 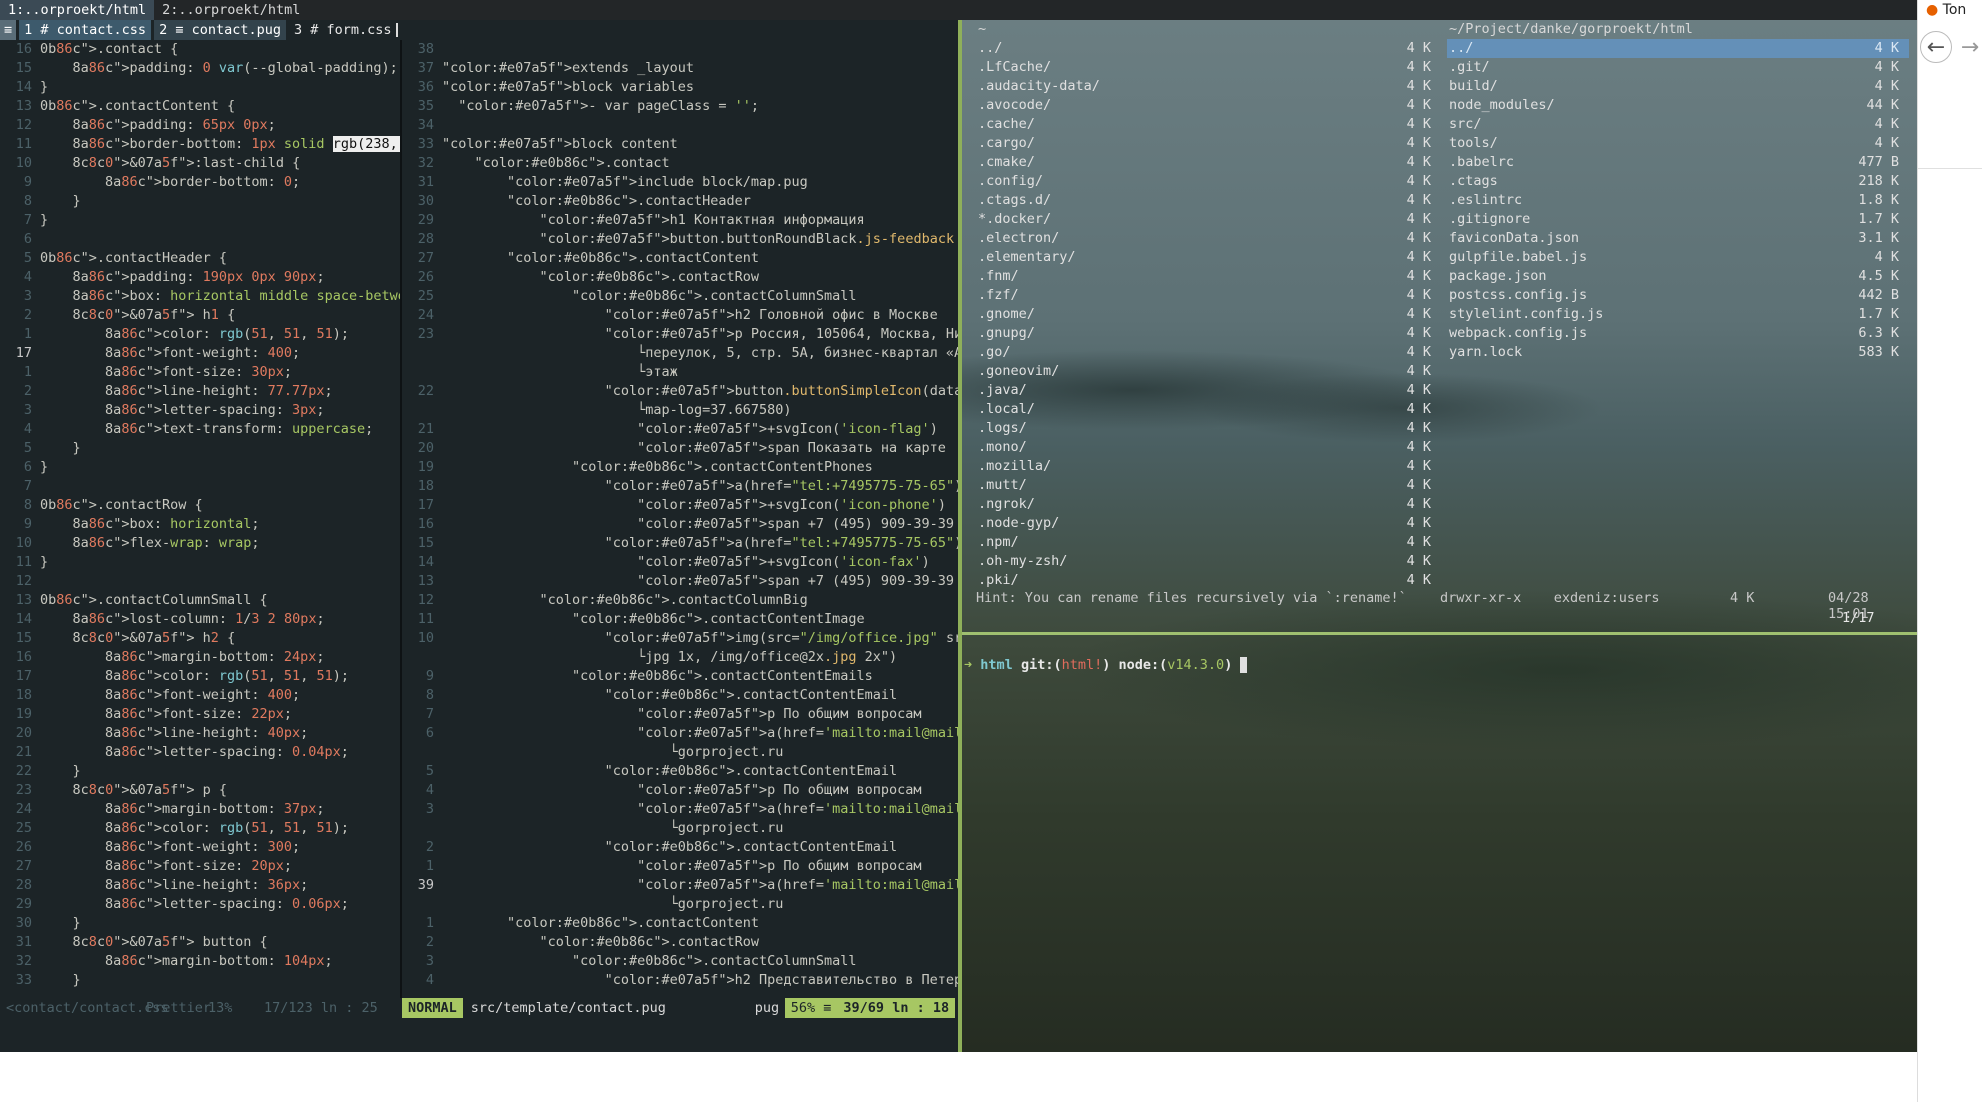 What do you see at coordinates (200, 733) in the screenshot?
I see `code-line: 20 8a86c">line-height: 40px;` at bounding box center [200, 733].